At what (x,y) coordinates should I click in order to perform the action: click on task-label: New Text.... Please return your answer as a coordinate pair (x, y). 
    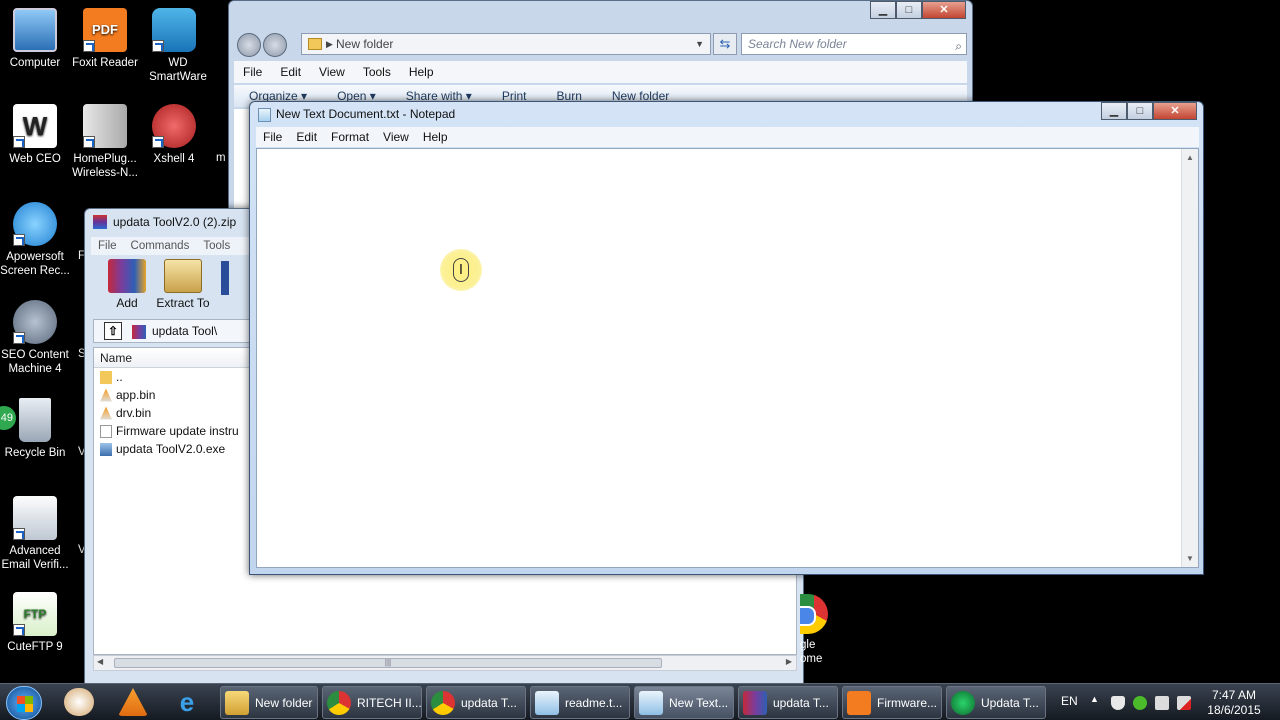
    Looking at the image, I should click on (699, 702).